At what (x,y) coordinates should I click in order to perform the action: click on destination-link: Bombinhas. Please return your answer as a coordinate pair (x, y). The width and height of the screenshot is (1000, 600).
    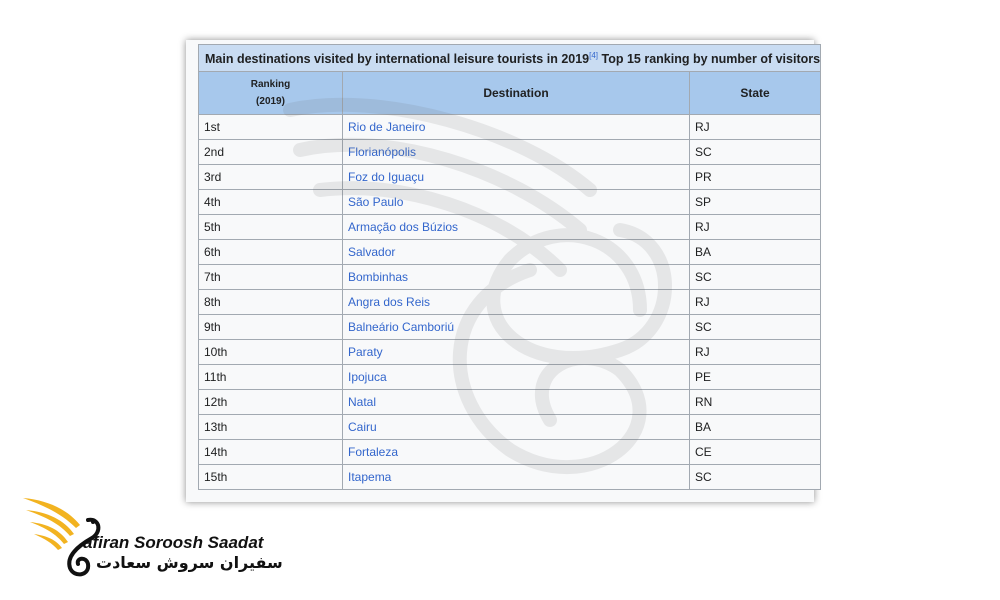
    Looking at the image, I should click on (378, 277).